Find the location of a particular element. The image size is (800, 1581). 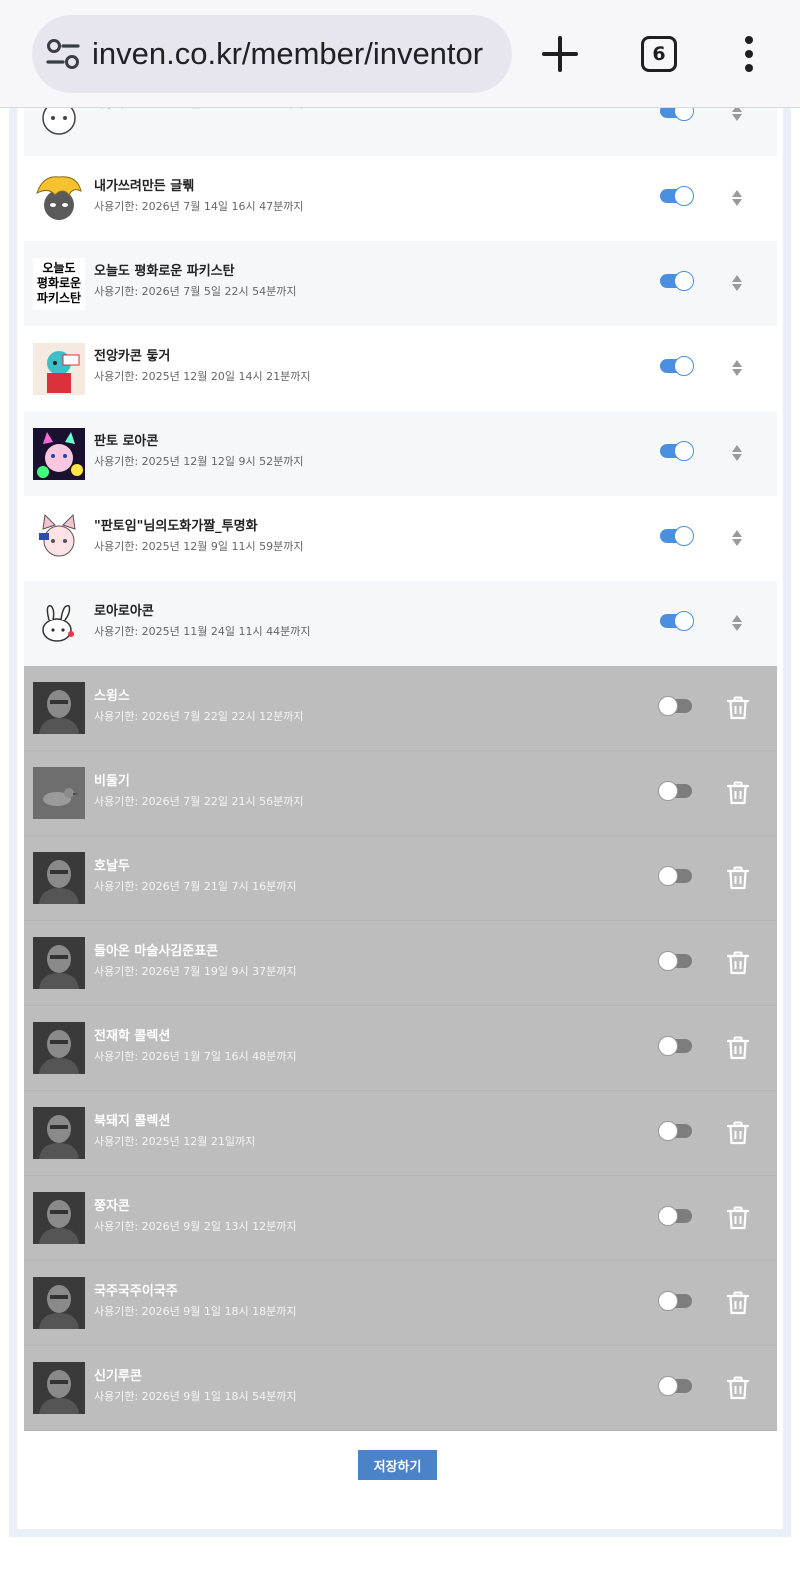

save-area: 저장하기 is located at coordinates (397, 1465).